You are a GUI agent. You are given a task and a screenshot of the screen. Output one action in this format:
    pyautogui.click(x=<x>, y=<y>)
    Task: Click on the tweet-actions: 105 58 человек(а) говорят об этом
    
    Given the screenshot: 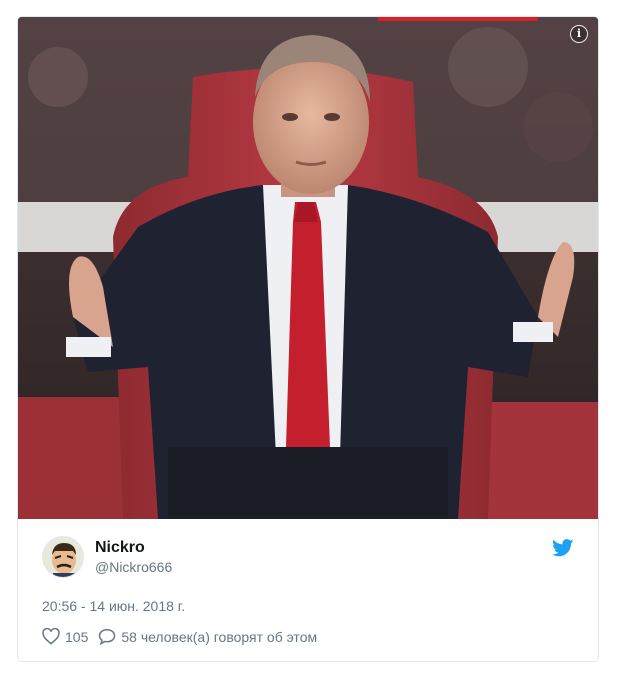 What is the action you would take?
    pyautogui.click(x=184, y=636)
    